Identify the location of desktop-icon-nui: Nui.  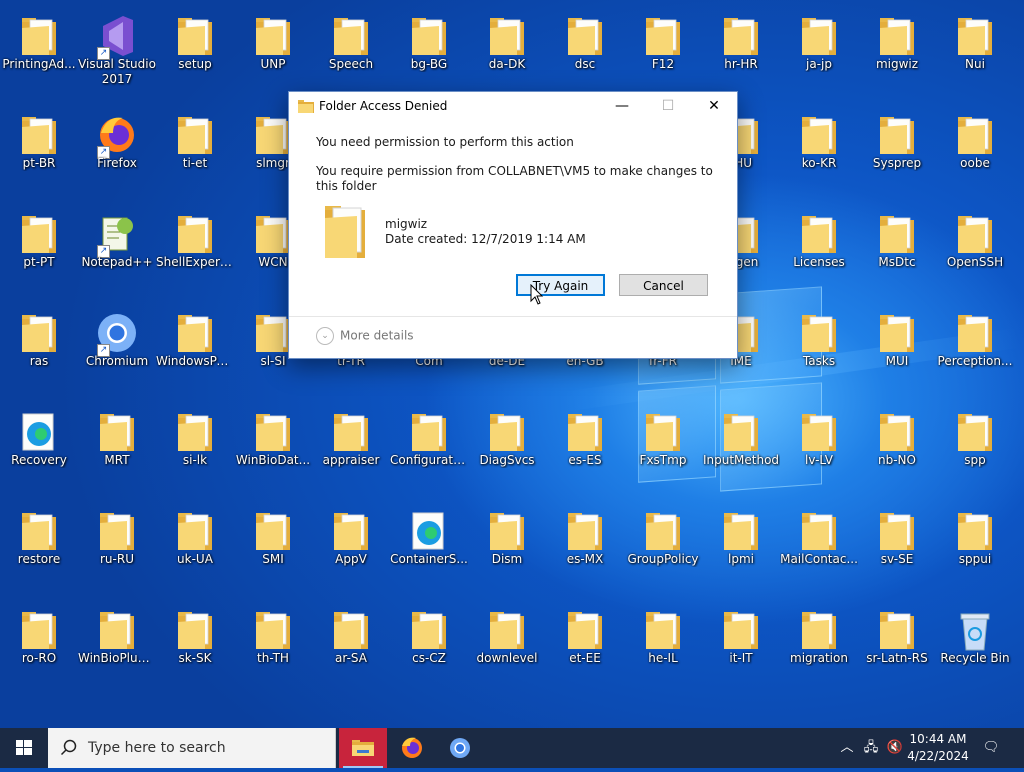
(975, 54).